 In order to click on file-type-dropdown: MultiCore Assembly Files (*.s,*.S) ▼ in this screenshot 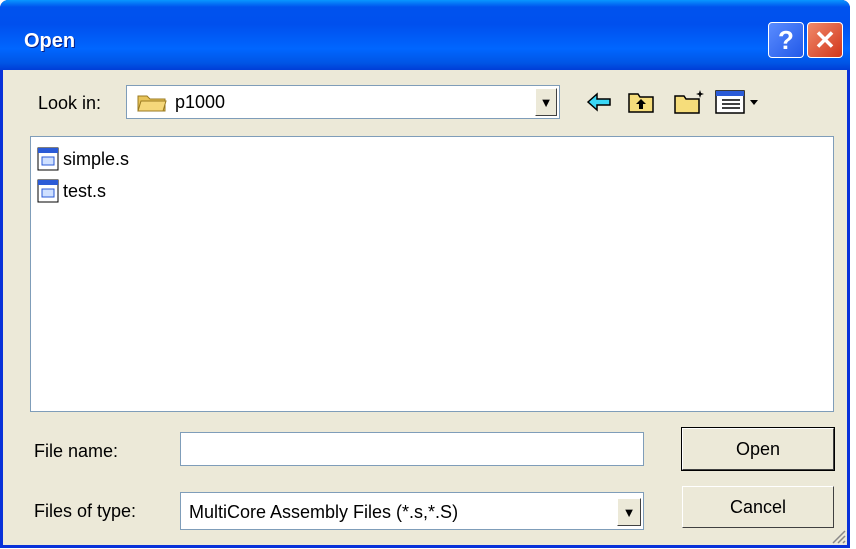, I will do `click(412, 511)`.